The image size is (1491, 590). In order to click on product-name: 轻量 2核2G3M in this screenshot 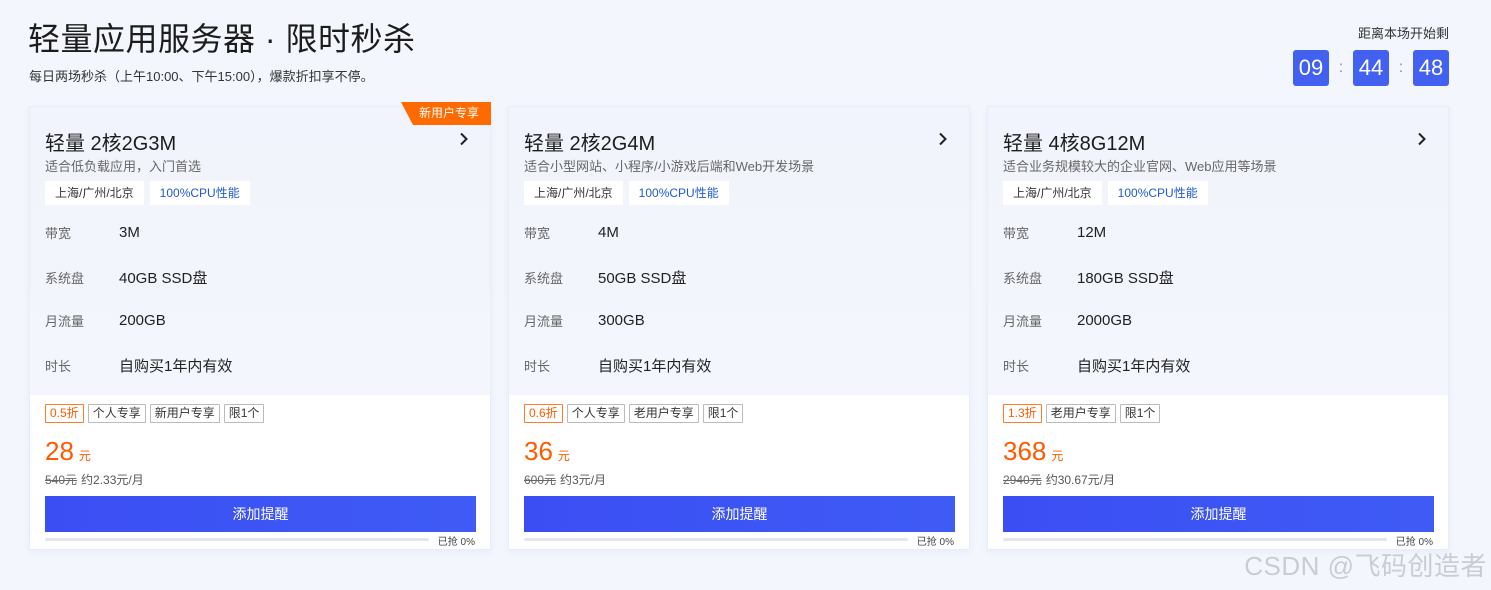, I will do `click(110, 141)`.